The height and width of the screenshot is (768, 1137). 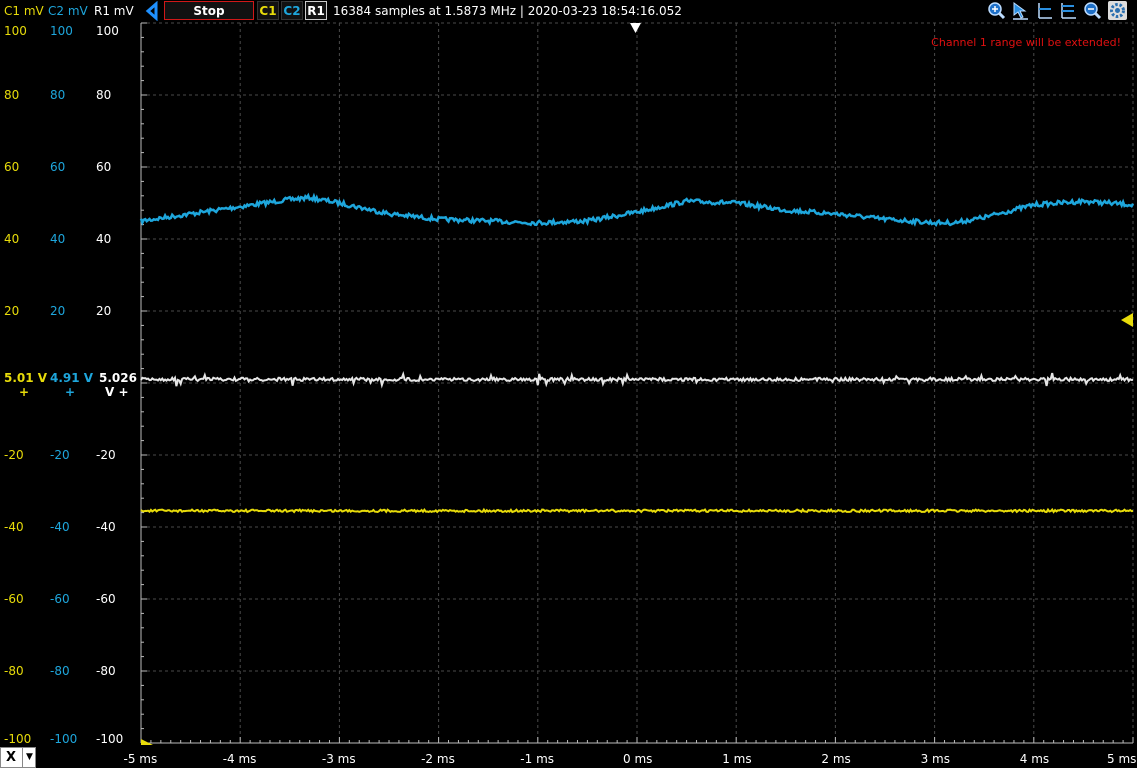 What do you see at coordinates (1122, 759) in the screenshot?
I see `x-tick-label: 5 ms` at bounding box center [1122, 759].